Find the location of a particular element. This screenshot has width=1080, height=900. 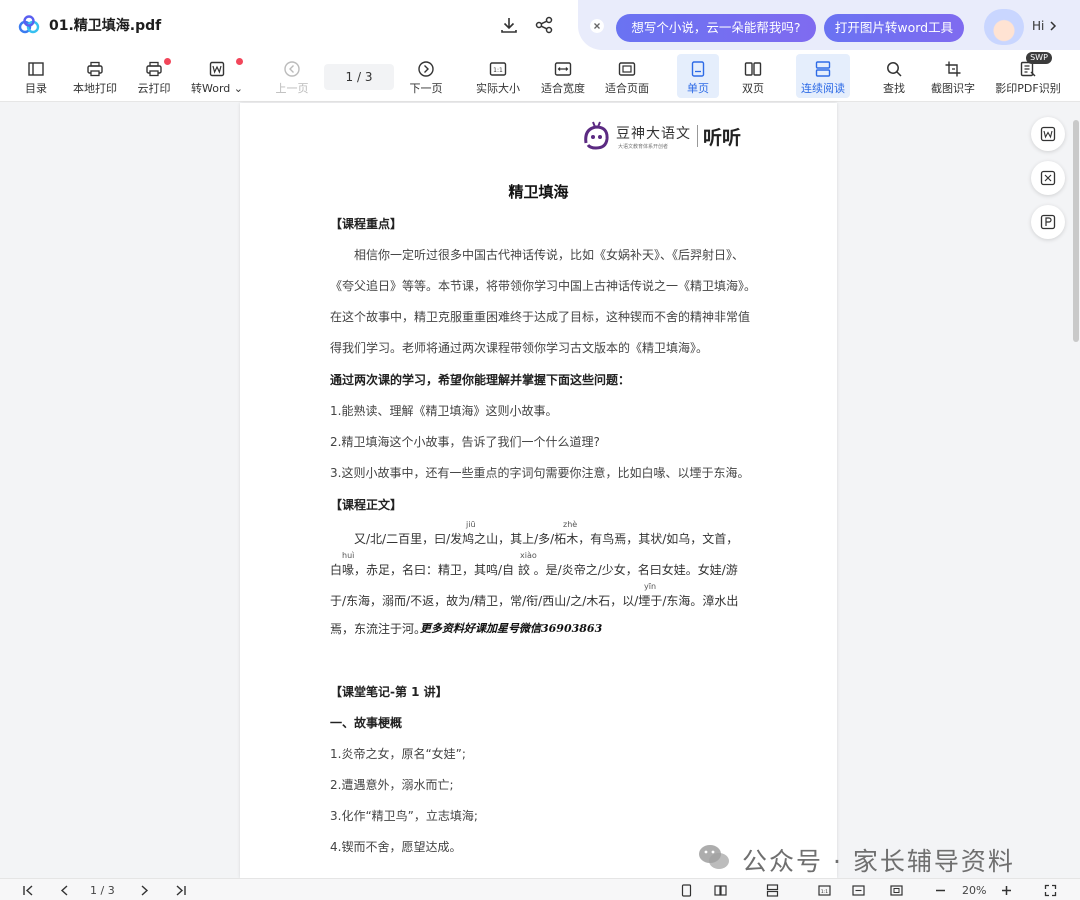

list-item: 1.炎帝之女，原名“女娃”; is located at coordinates (398, 754).